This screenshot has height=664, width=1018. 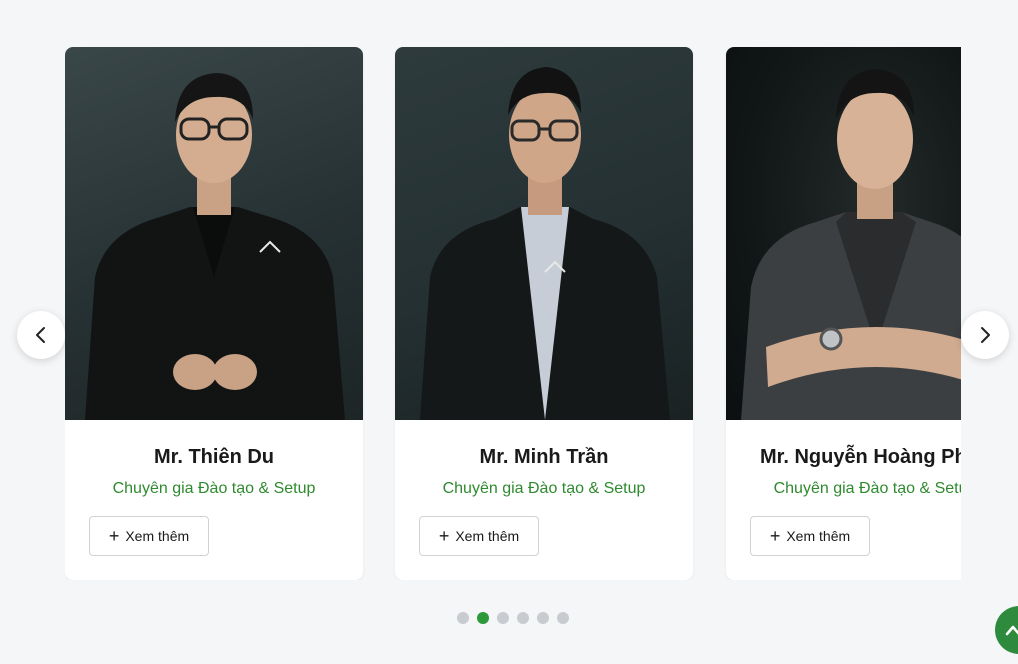 I want to click on chevron-right-icon, so click(x=985, y=335).